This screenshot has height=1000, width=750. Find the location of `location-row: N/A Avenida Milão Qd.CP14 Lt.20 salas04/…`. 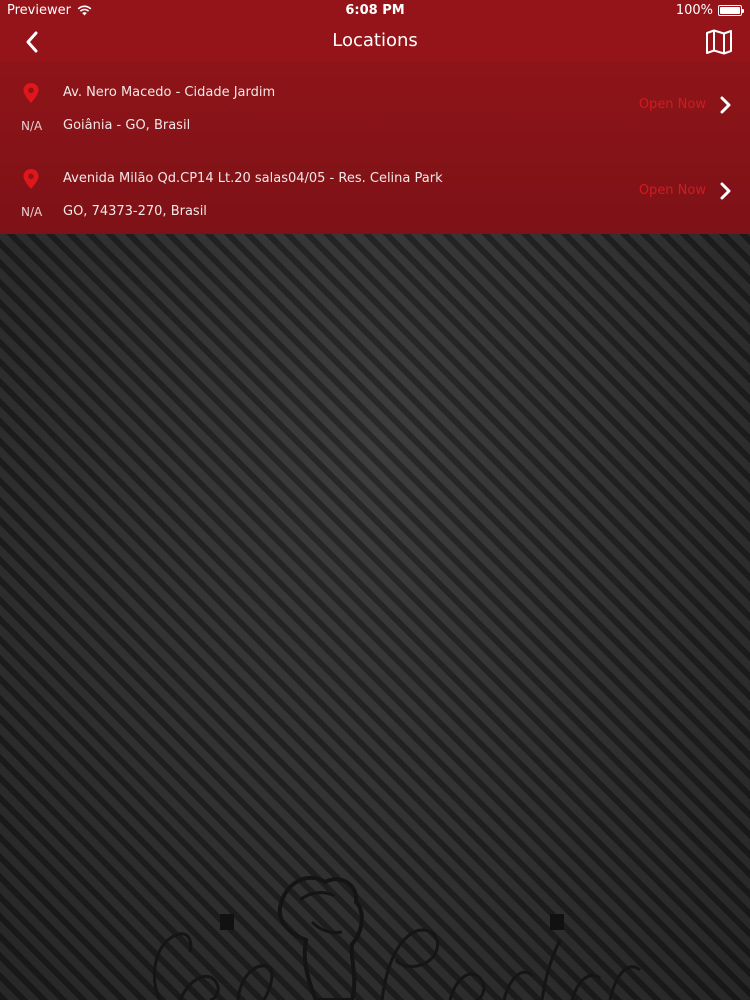

location-row: N/A Avenida Milão Qd.CP14 Lt.20 salas04/… is located at coordinates (375, 191).